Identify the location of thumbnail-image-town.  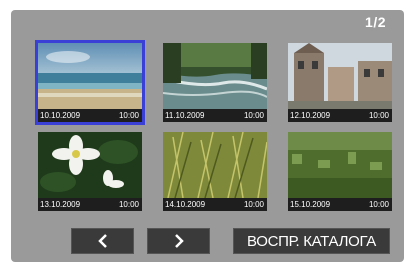
(340, 76).